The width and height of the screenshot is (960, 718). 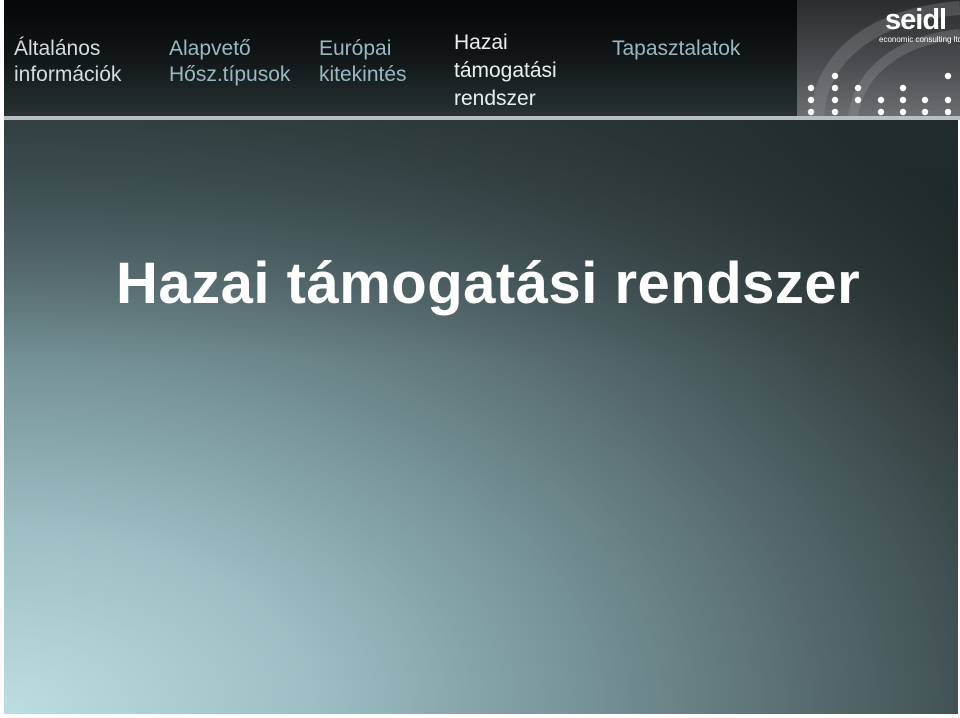 I want to click on nav-item-label-line: Hősz.típusok, so click(x=230, y=74).